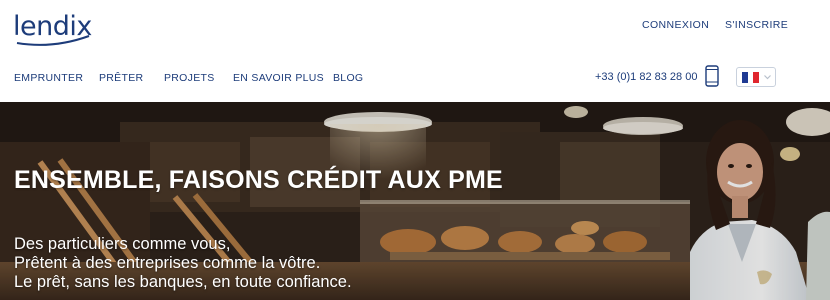 The height and width of the screenshot is (300, 830). What do you see at coordinates (278, 78) in the screenshot?
I see `nav-item-en-savoir-plus: EN SAVOIR PLUS` at bounding box center [278, 78].